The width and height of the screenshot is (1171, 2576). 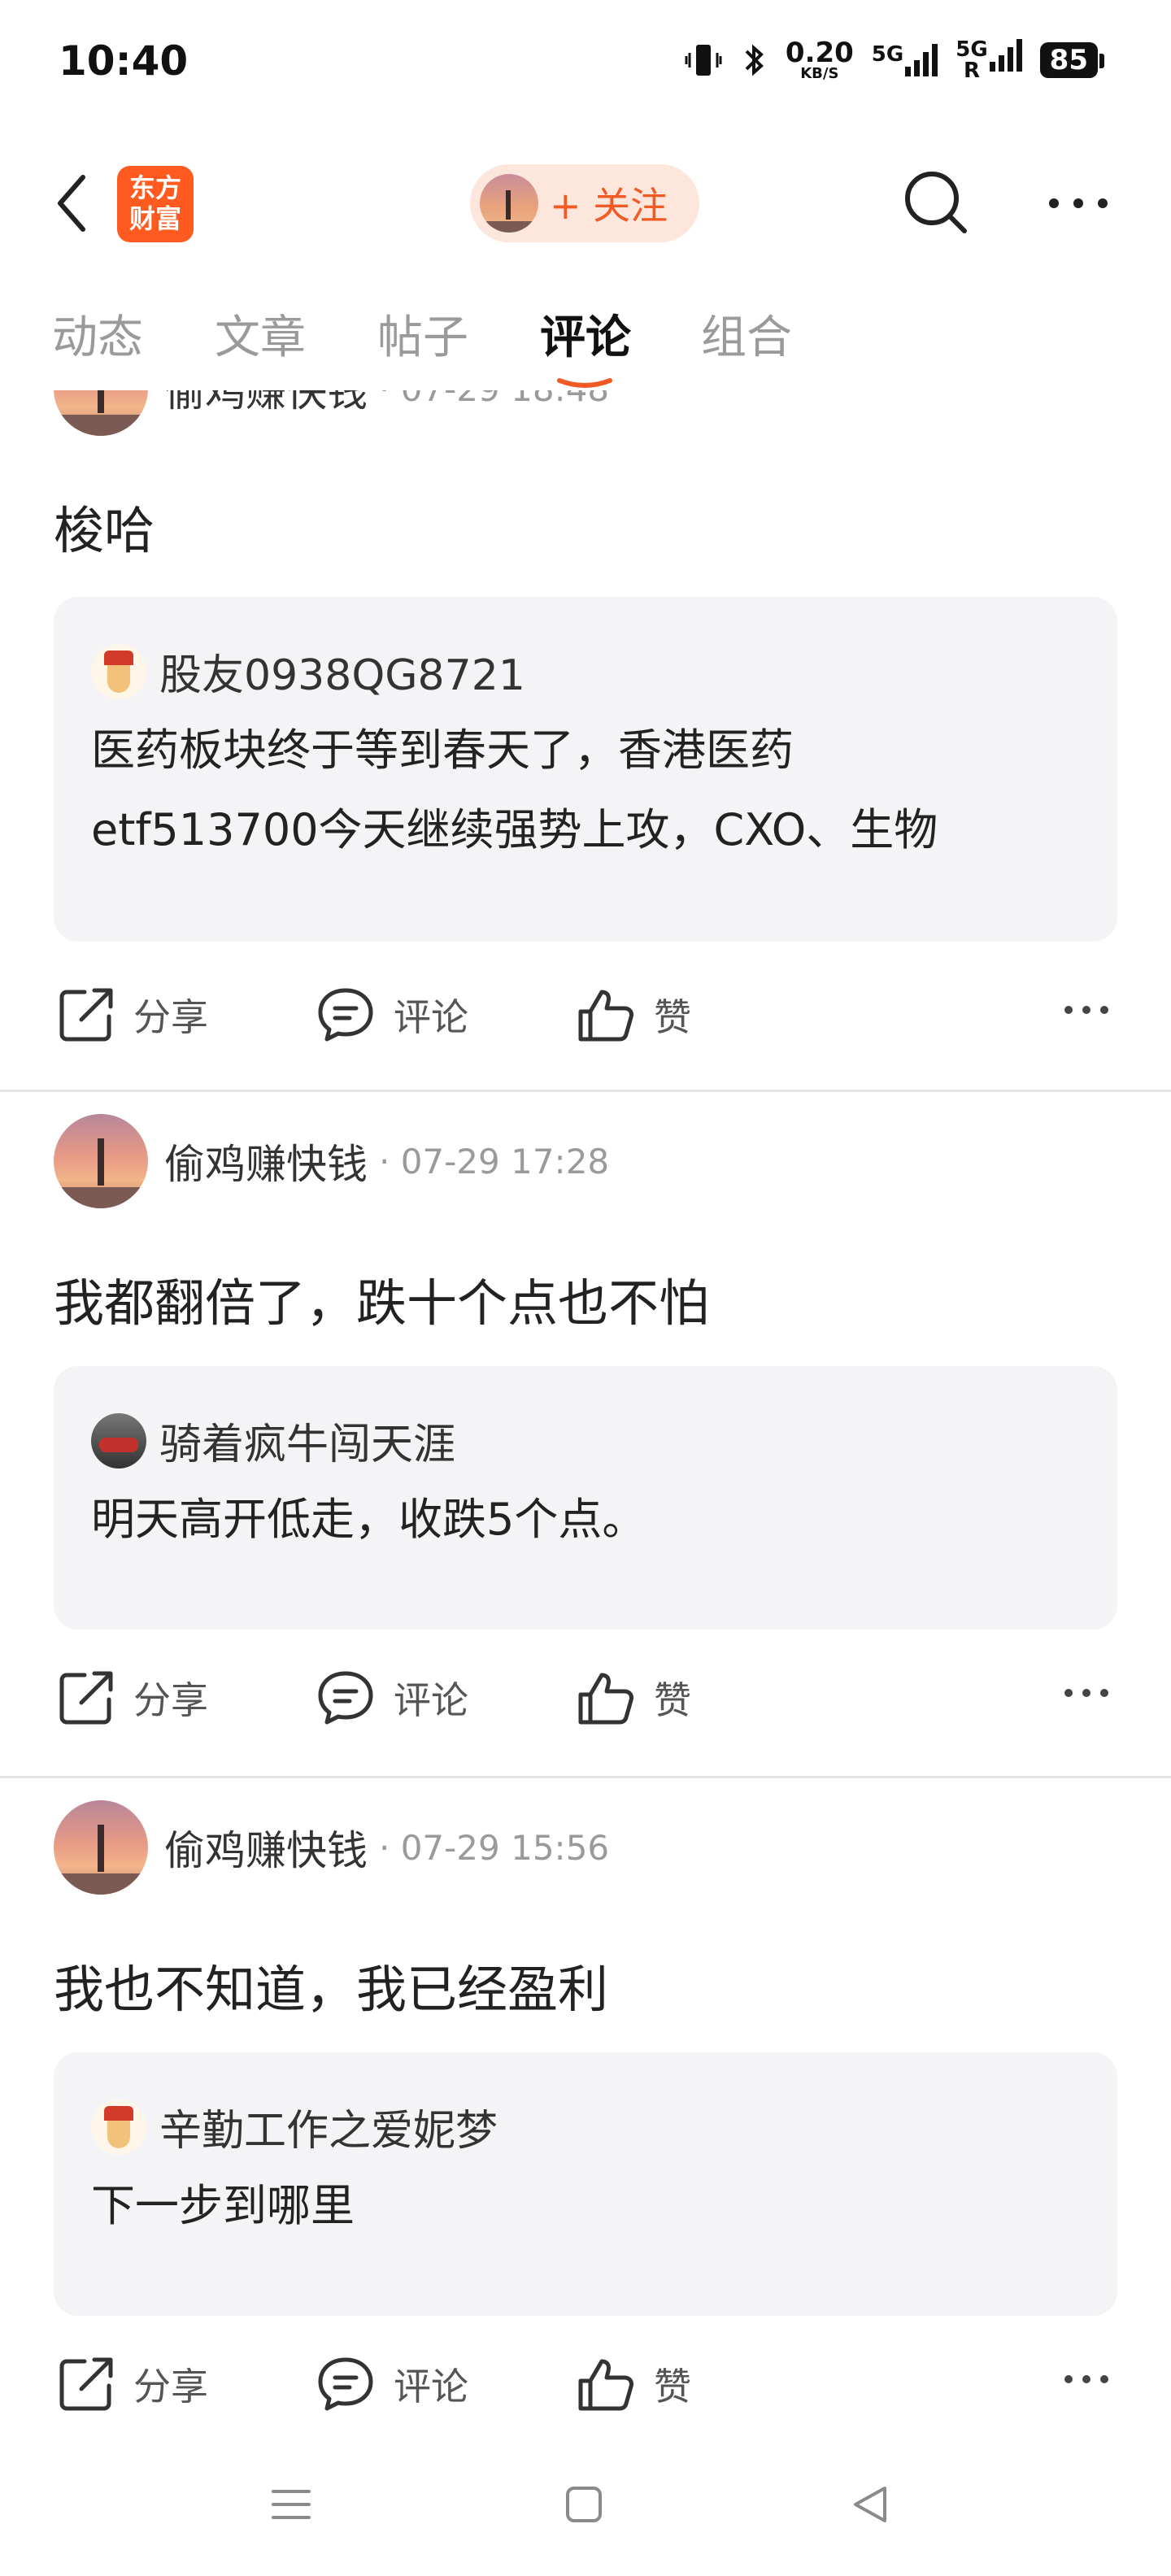 What do you see at coordinates (342, 675) in the screenshot?
I see `quoted-author-name: 股友0938QG8721` at bounding box center [342, 675].